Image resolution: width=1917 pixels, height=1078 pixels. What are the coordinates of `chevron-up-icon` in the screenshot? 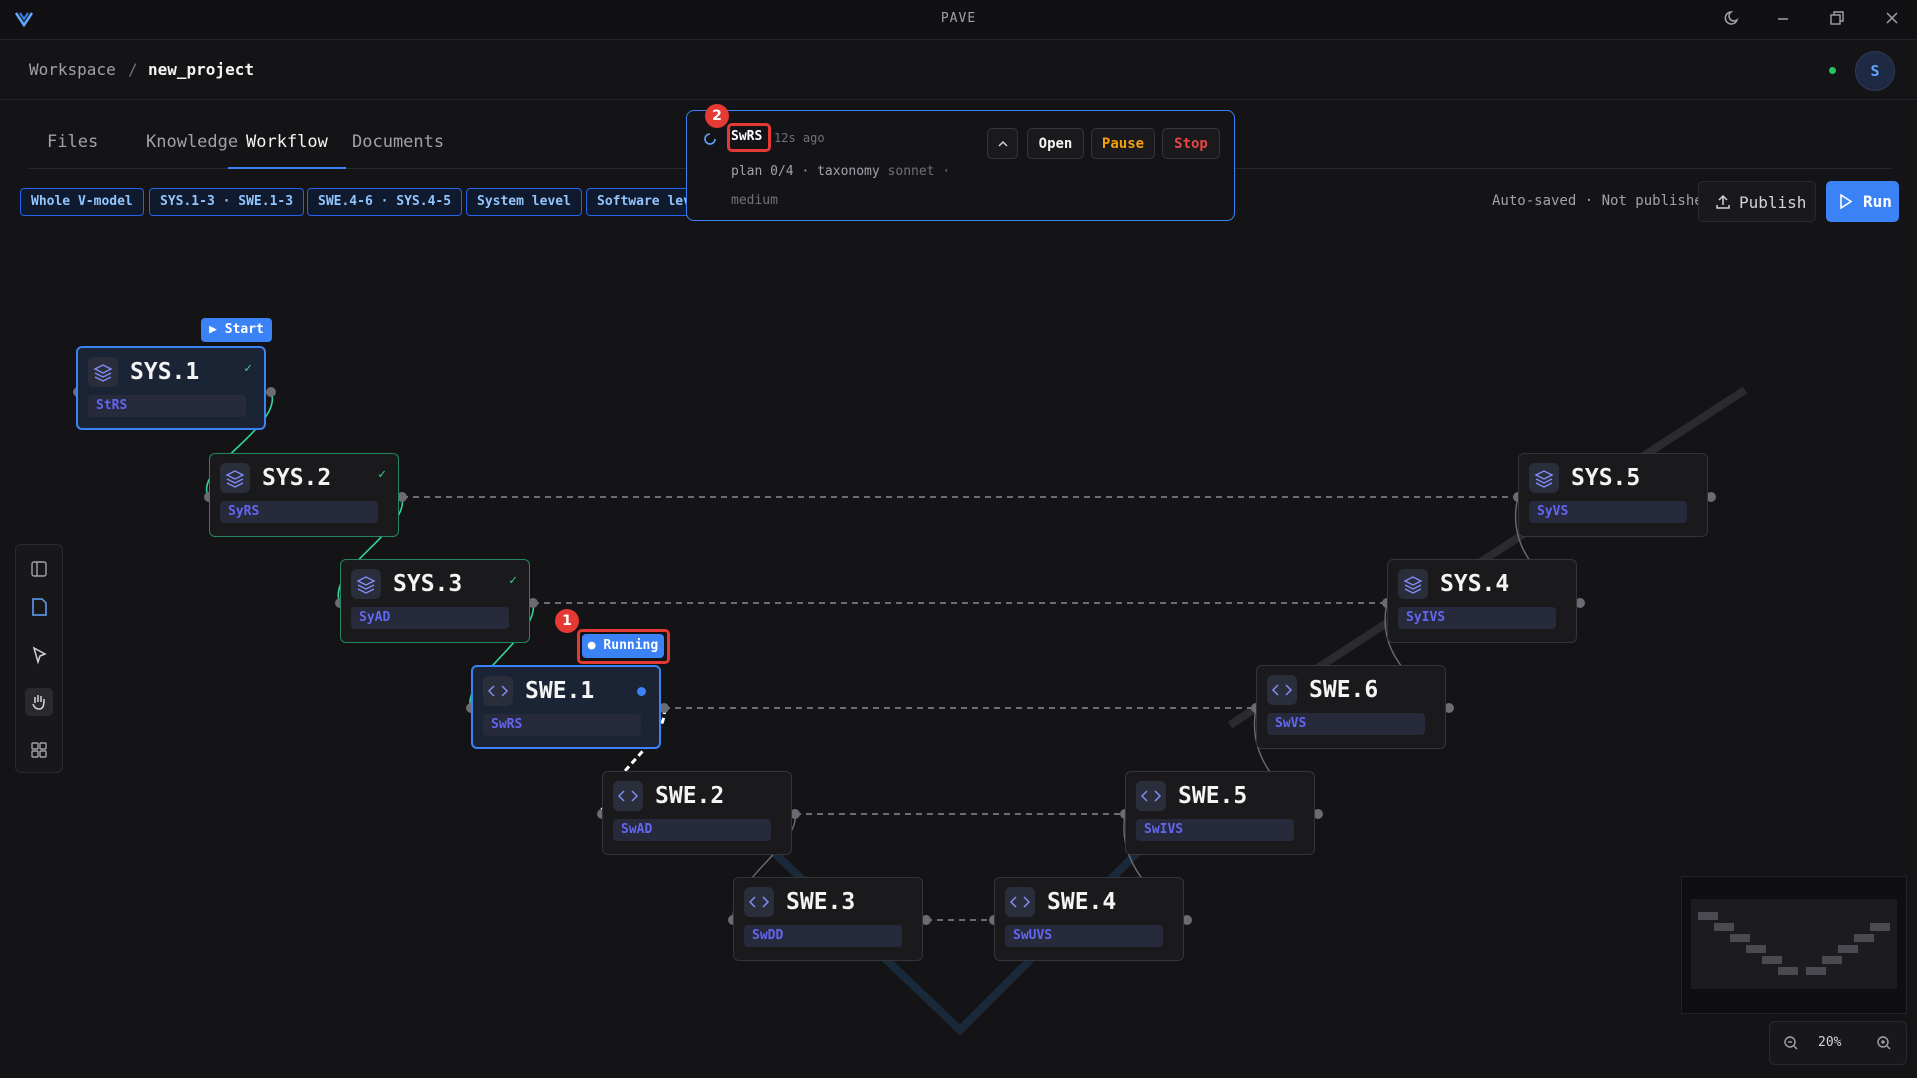 It's located at (1002, 143).